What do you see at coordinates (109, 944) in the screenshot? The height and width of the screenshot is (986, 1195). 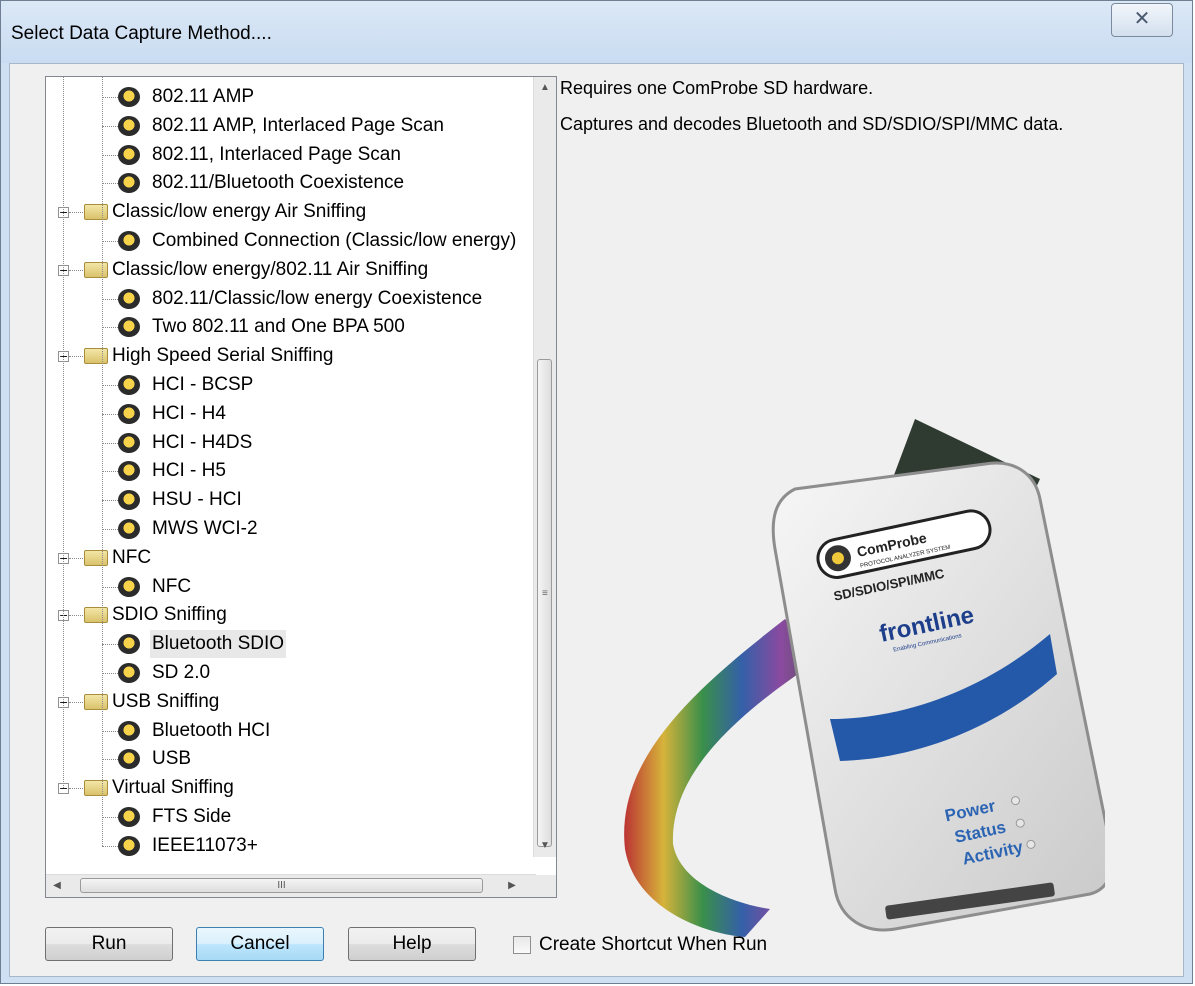 I see `run-button: Run` at bounding box center [109, 944].